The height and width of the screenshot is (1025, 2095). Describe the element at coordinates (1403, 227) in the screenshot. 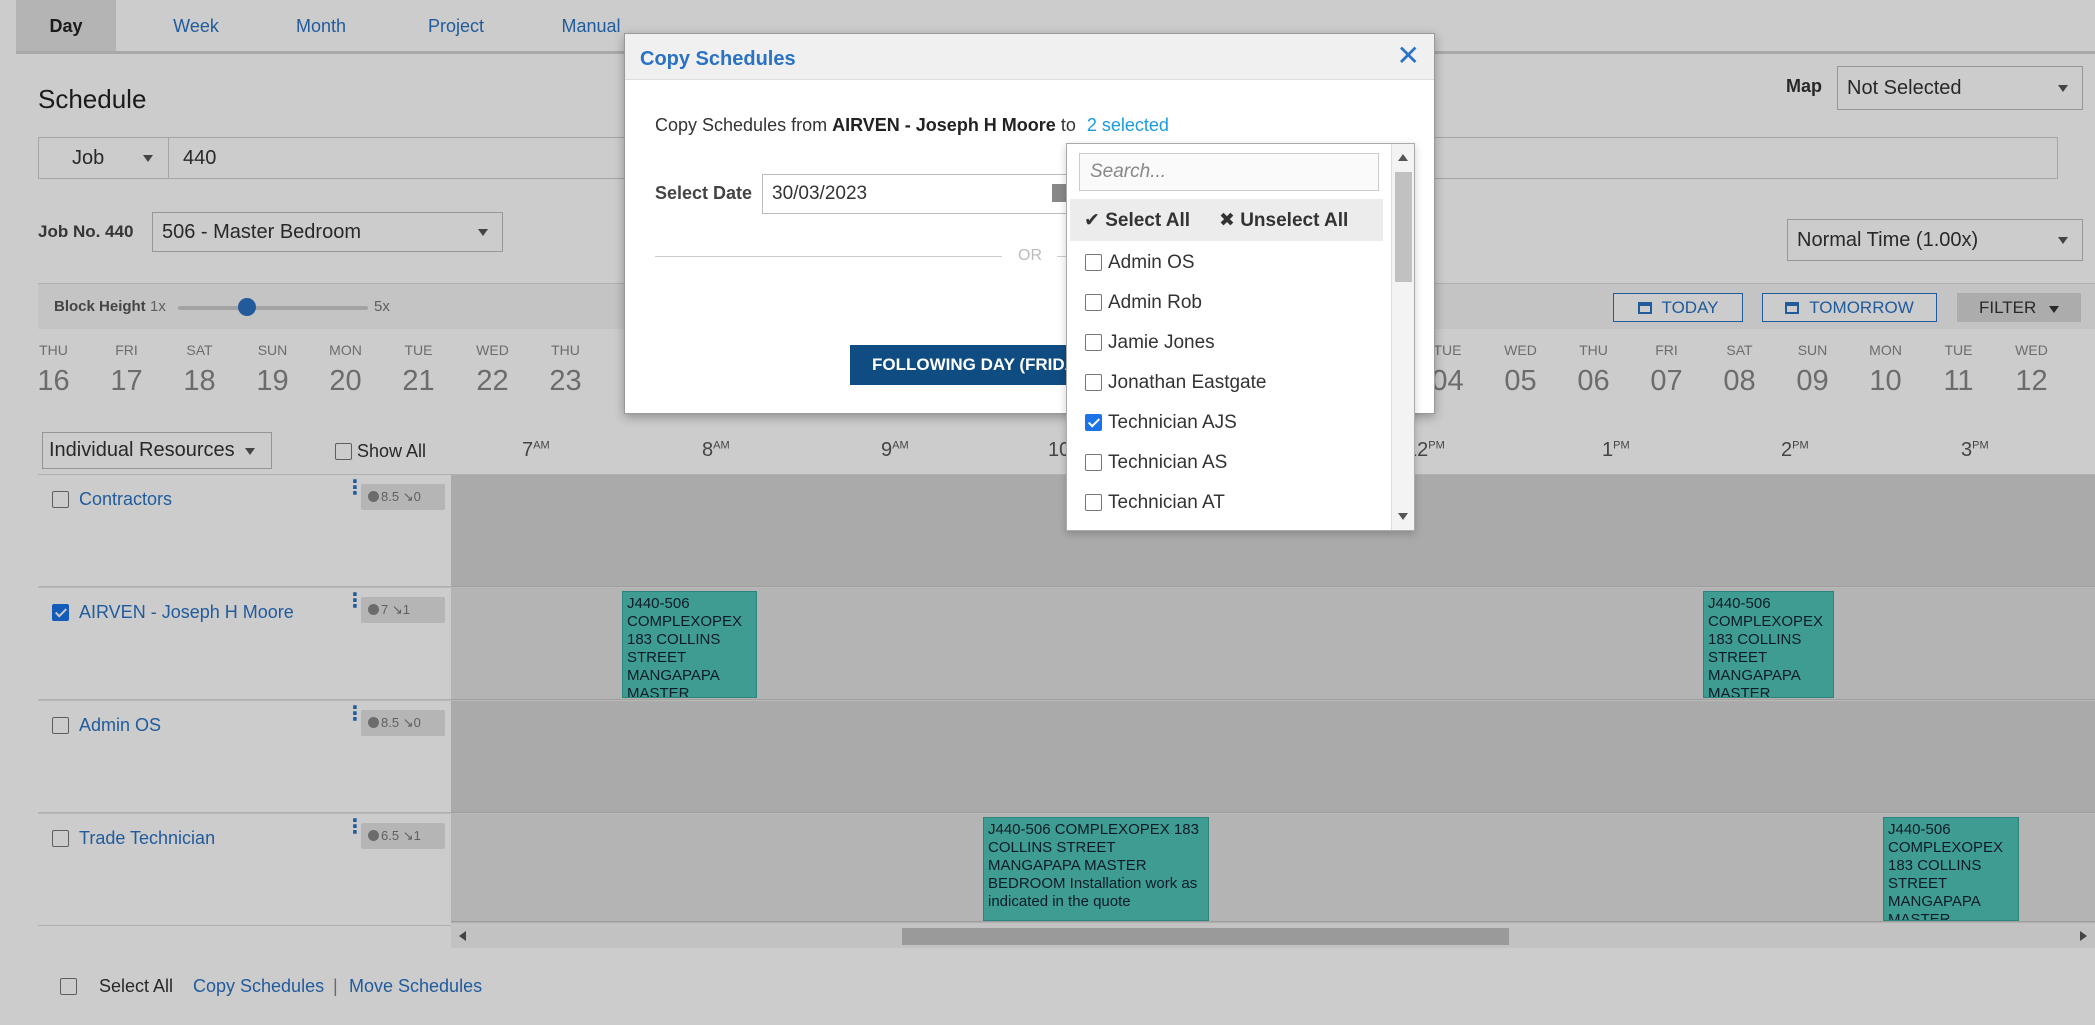

I see `scrollbar-thumb` at that location.